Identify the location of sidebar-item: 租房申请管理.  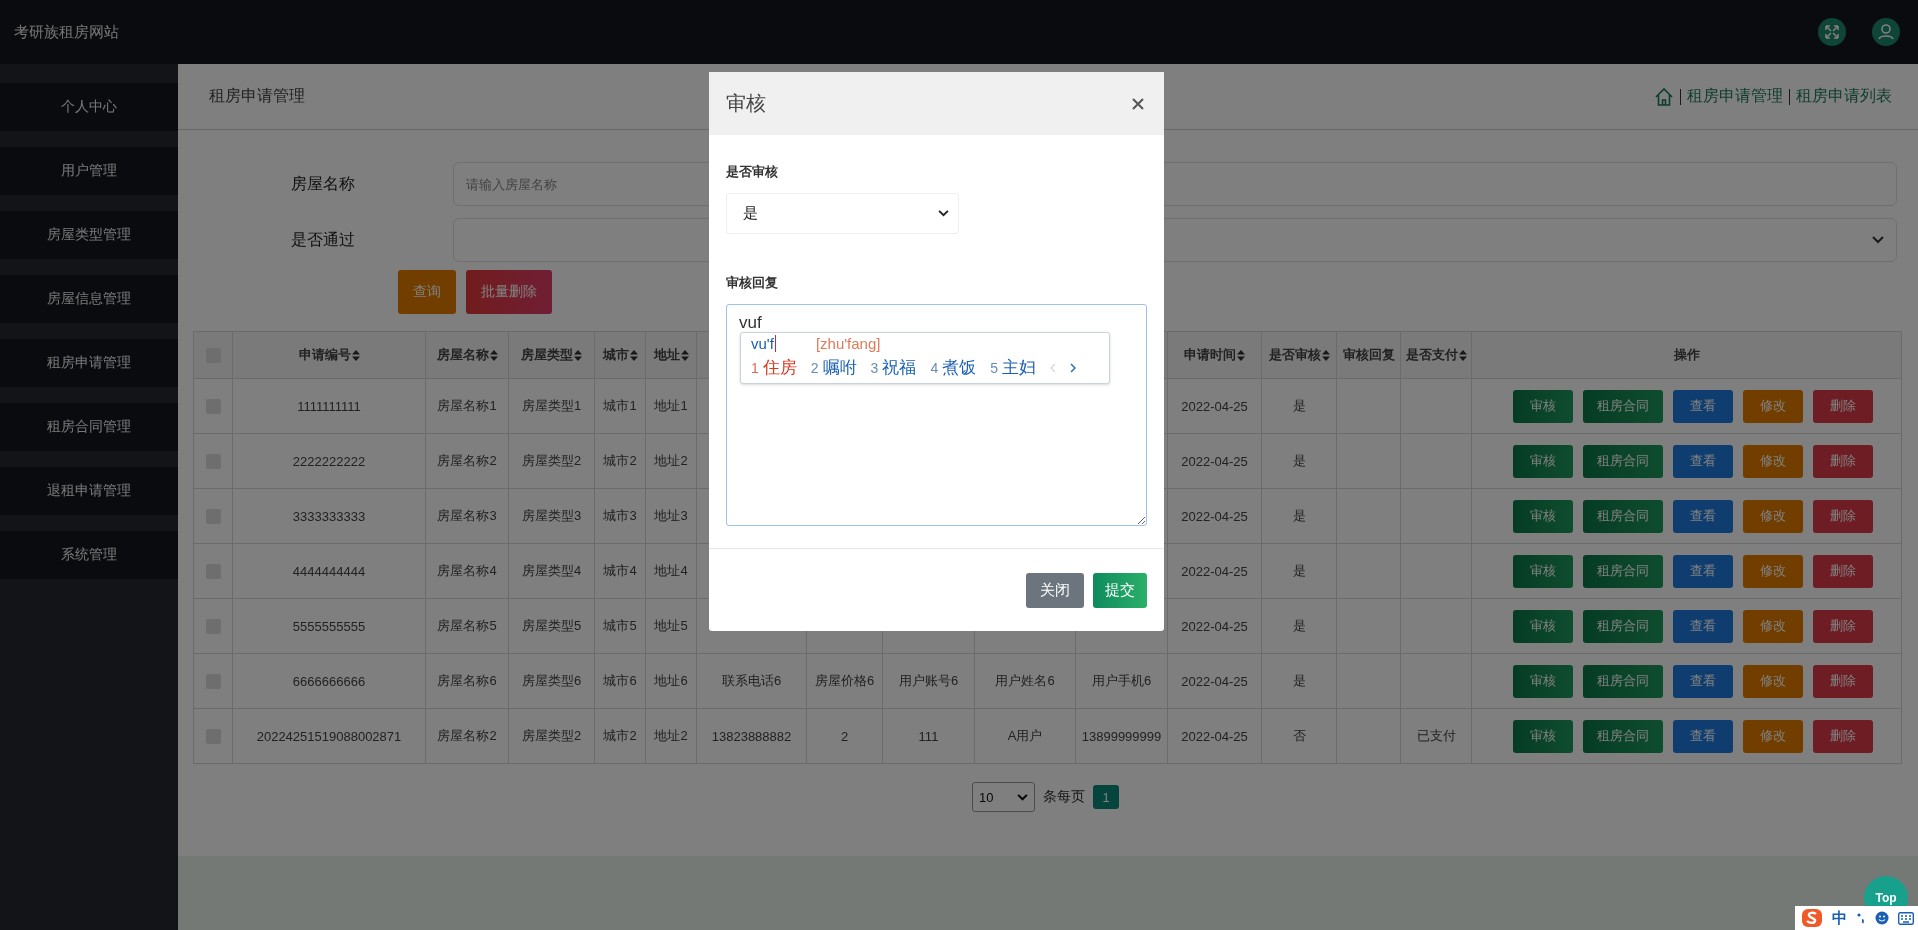
(89, 363).